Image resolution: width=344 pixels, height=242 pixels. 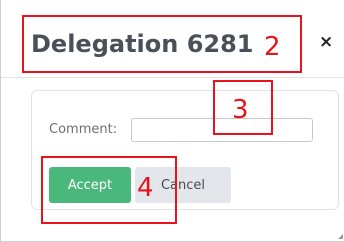 What do you see at coordinates (145, 188) in the screenshot?
I see `annotation-number: 4` at bounding box center [145, 188].